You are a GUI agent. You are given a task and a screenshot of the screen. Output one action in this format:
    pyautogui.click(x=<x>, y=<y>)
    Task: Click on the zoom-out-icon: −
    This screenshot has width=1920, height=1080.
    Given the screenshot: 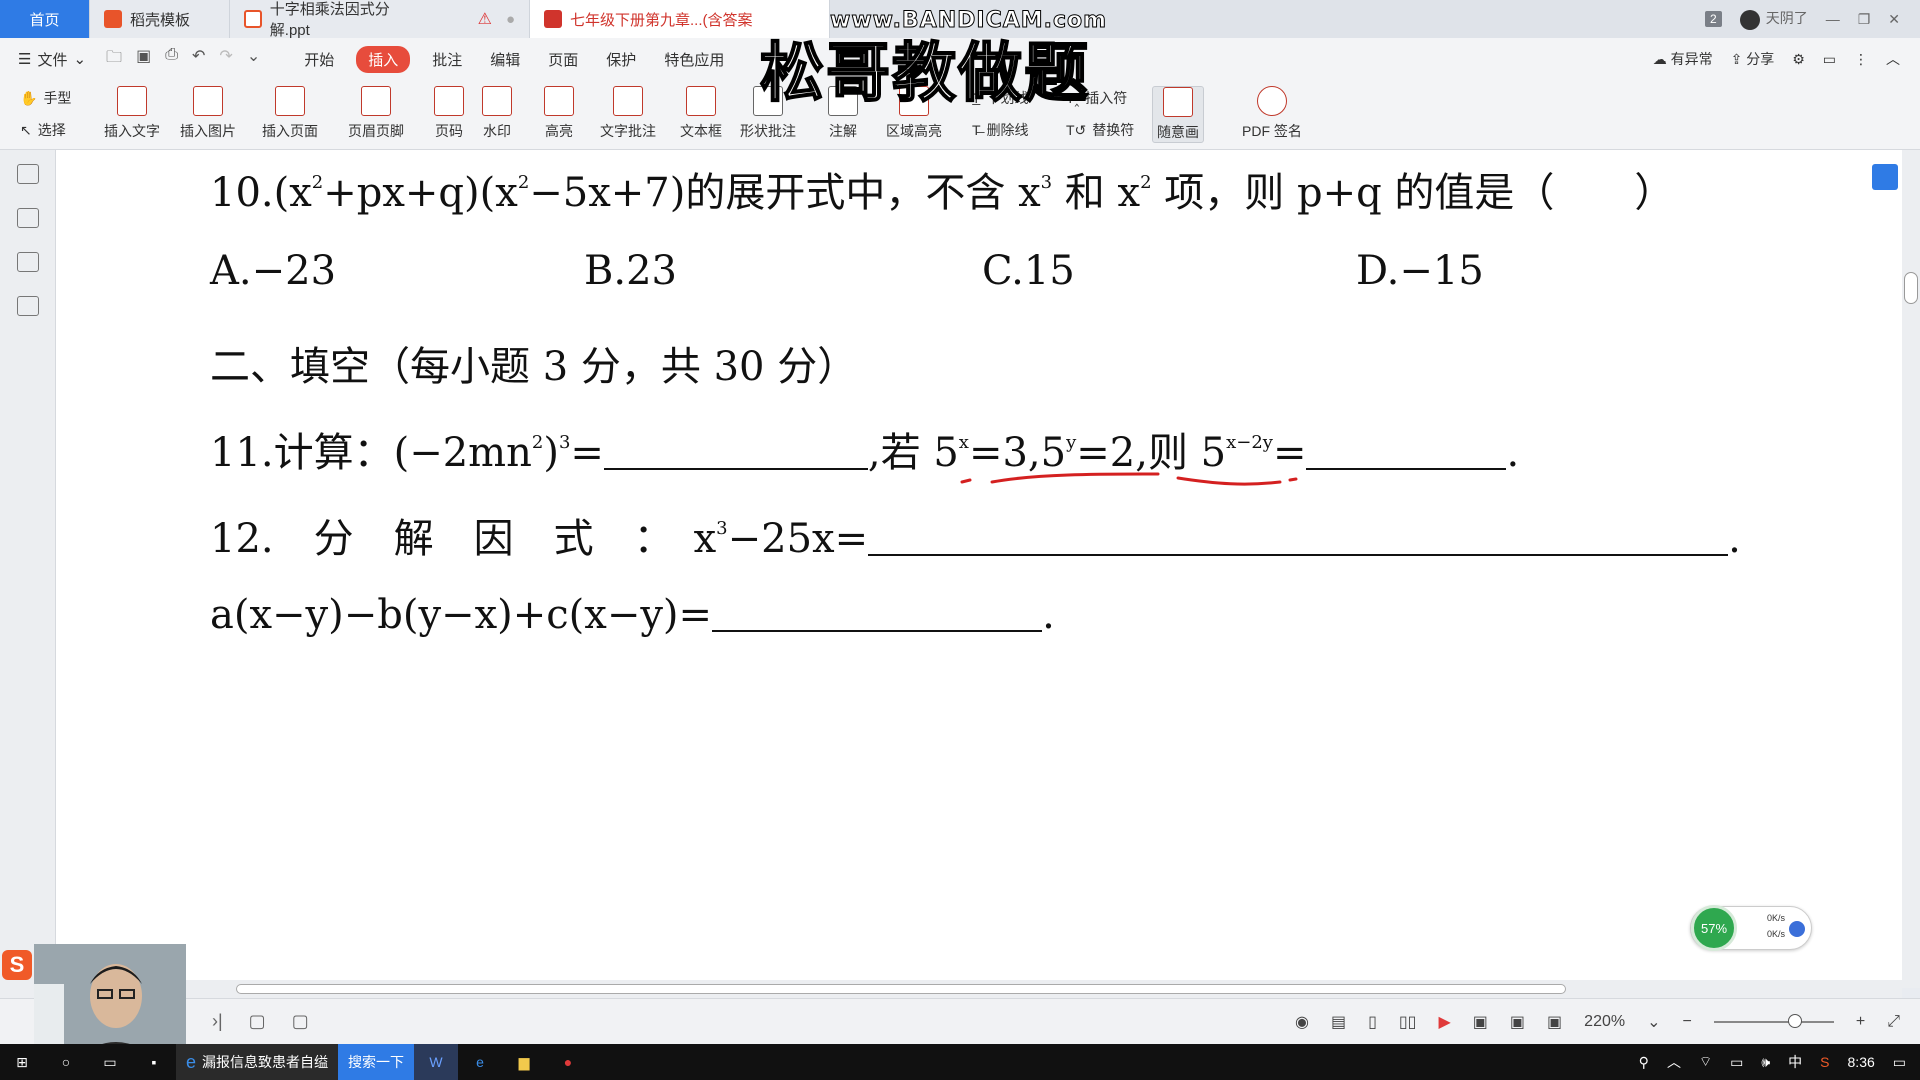 What is the action you would take?
    pyautogui.click(x=1687, y=1022)
    